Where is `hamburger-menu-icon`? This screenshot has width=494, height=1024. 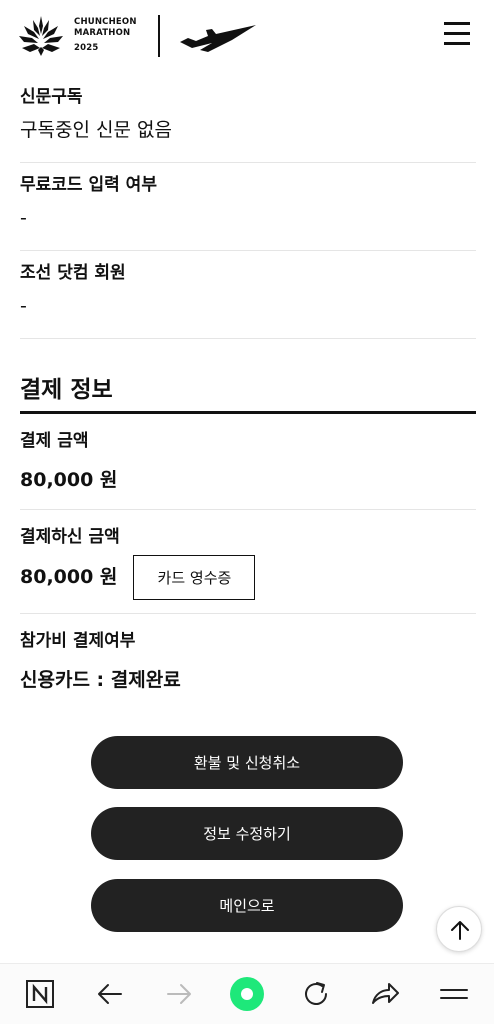 hamburger-menu-icon is located at coordinates (458, 36).